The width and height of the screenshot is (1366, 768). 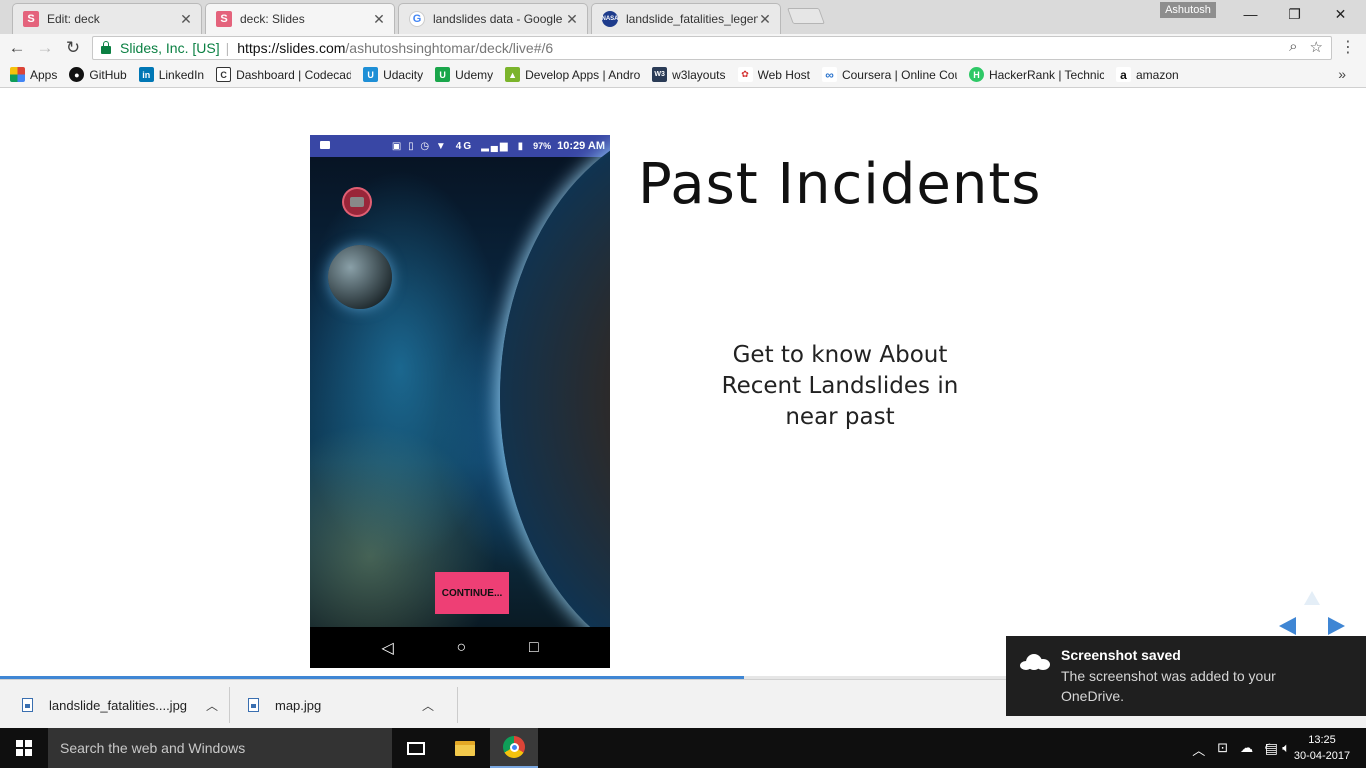 I want to click on download-filename: map.jpg, so click(x=298, y=705).